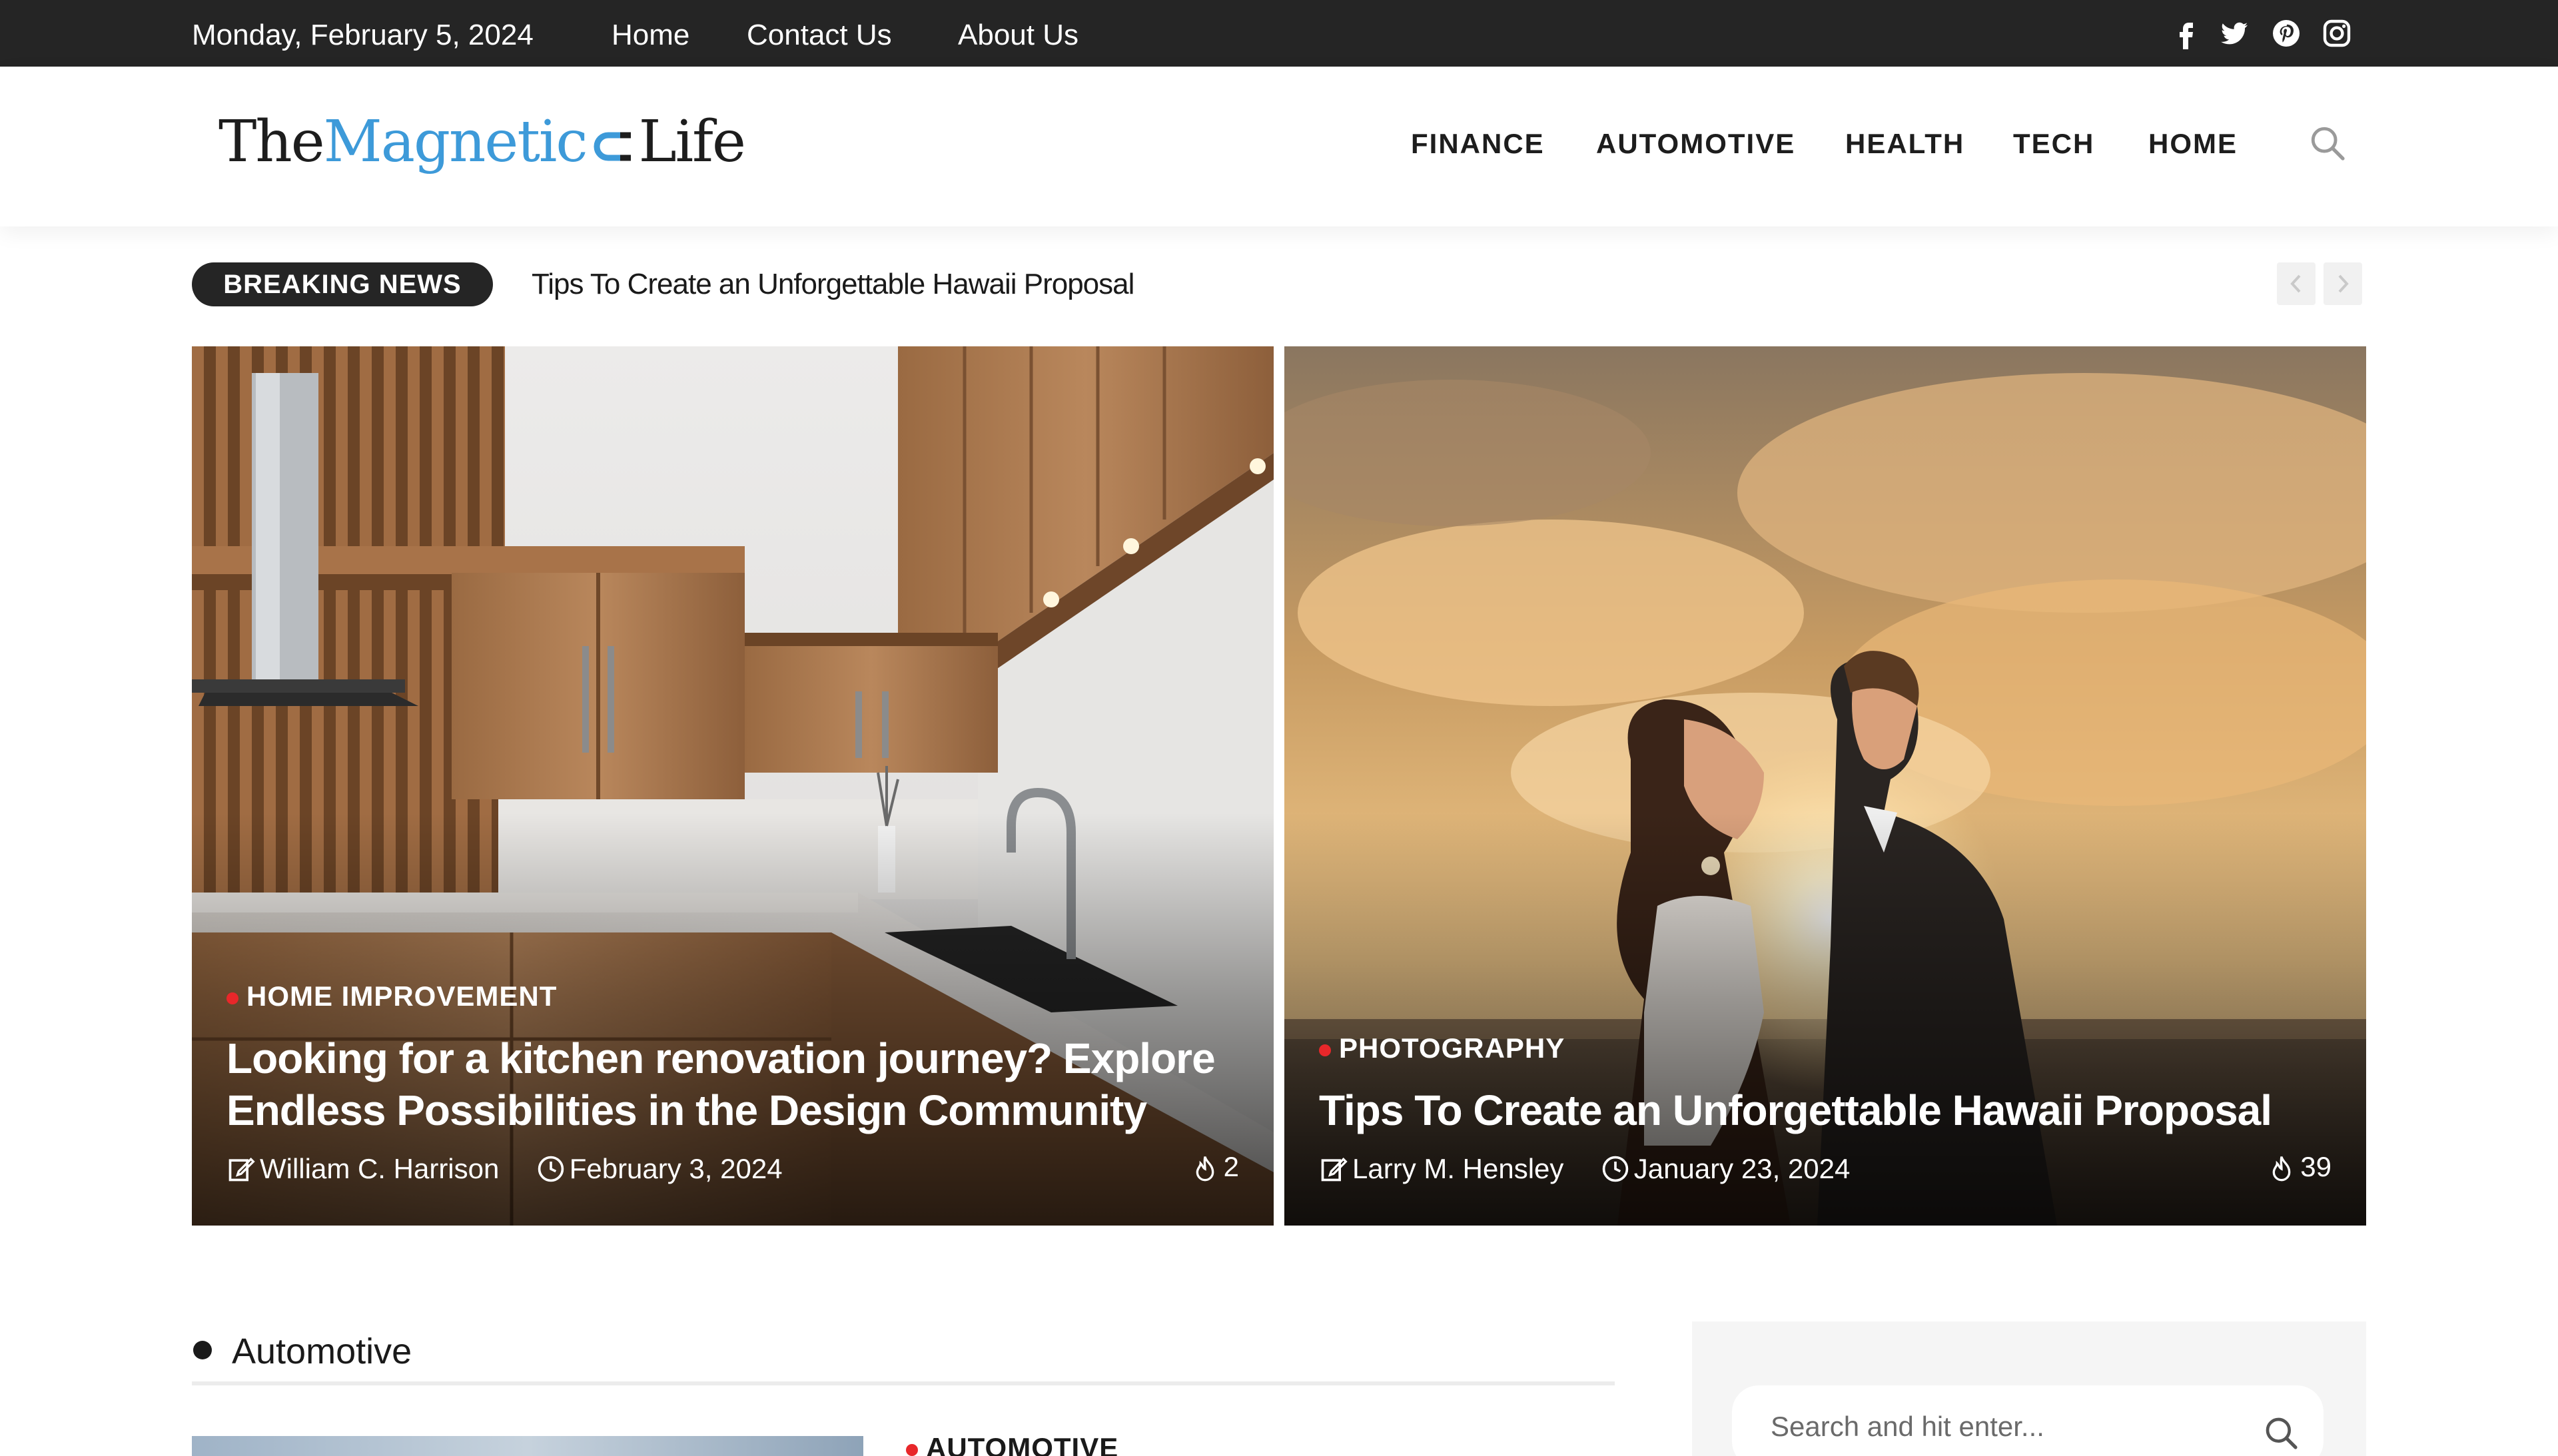 Image resolution: width=2558 pixels, height=1456 pixels. Describe the element at coordinates (2053, 144) in the screenshot. I see `nav-tech: TECH` at that location.